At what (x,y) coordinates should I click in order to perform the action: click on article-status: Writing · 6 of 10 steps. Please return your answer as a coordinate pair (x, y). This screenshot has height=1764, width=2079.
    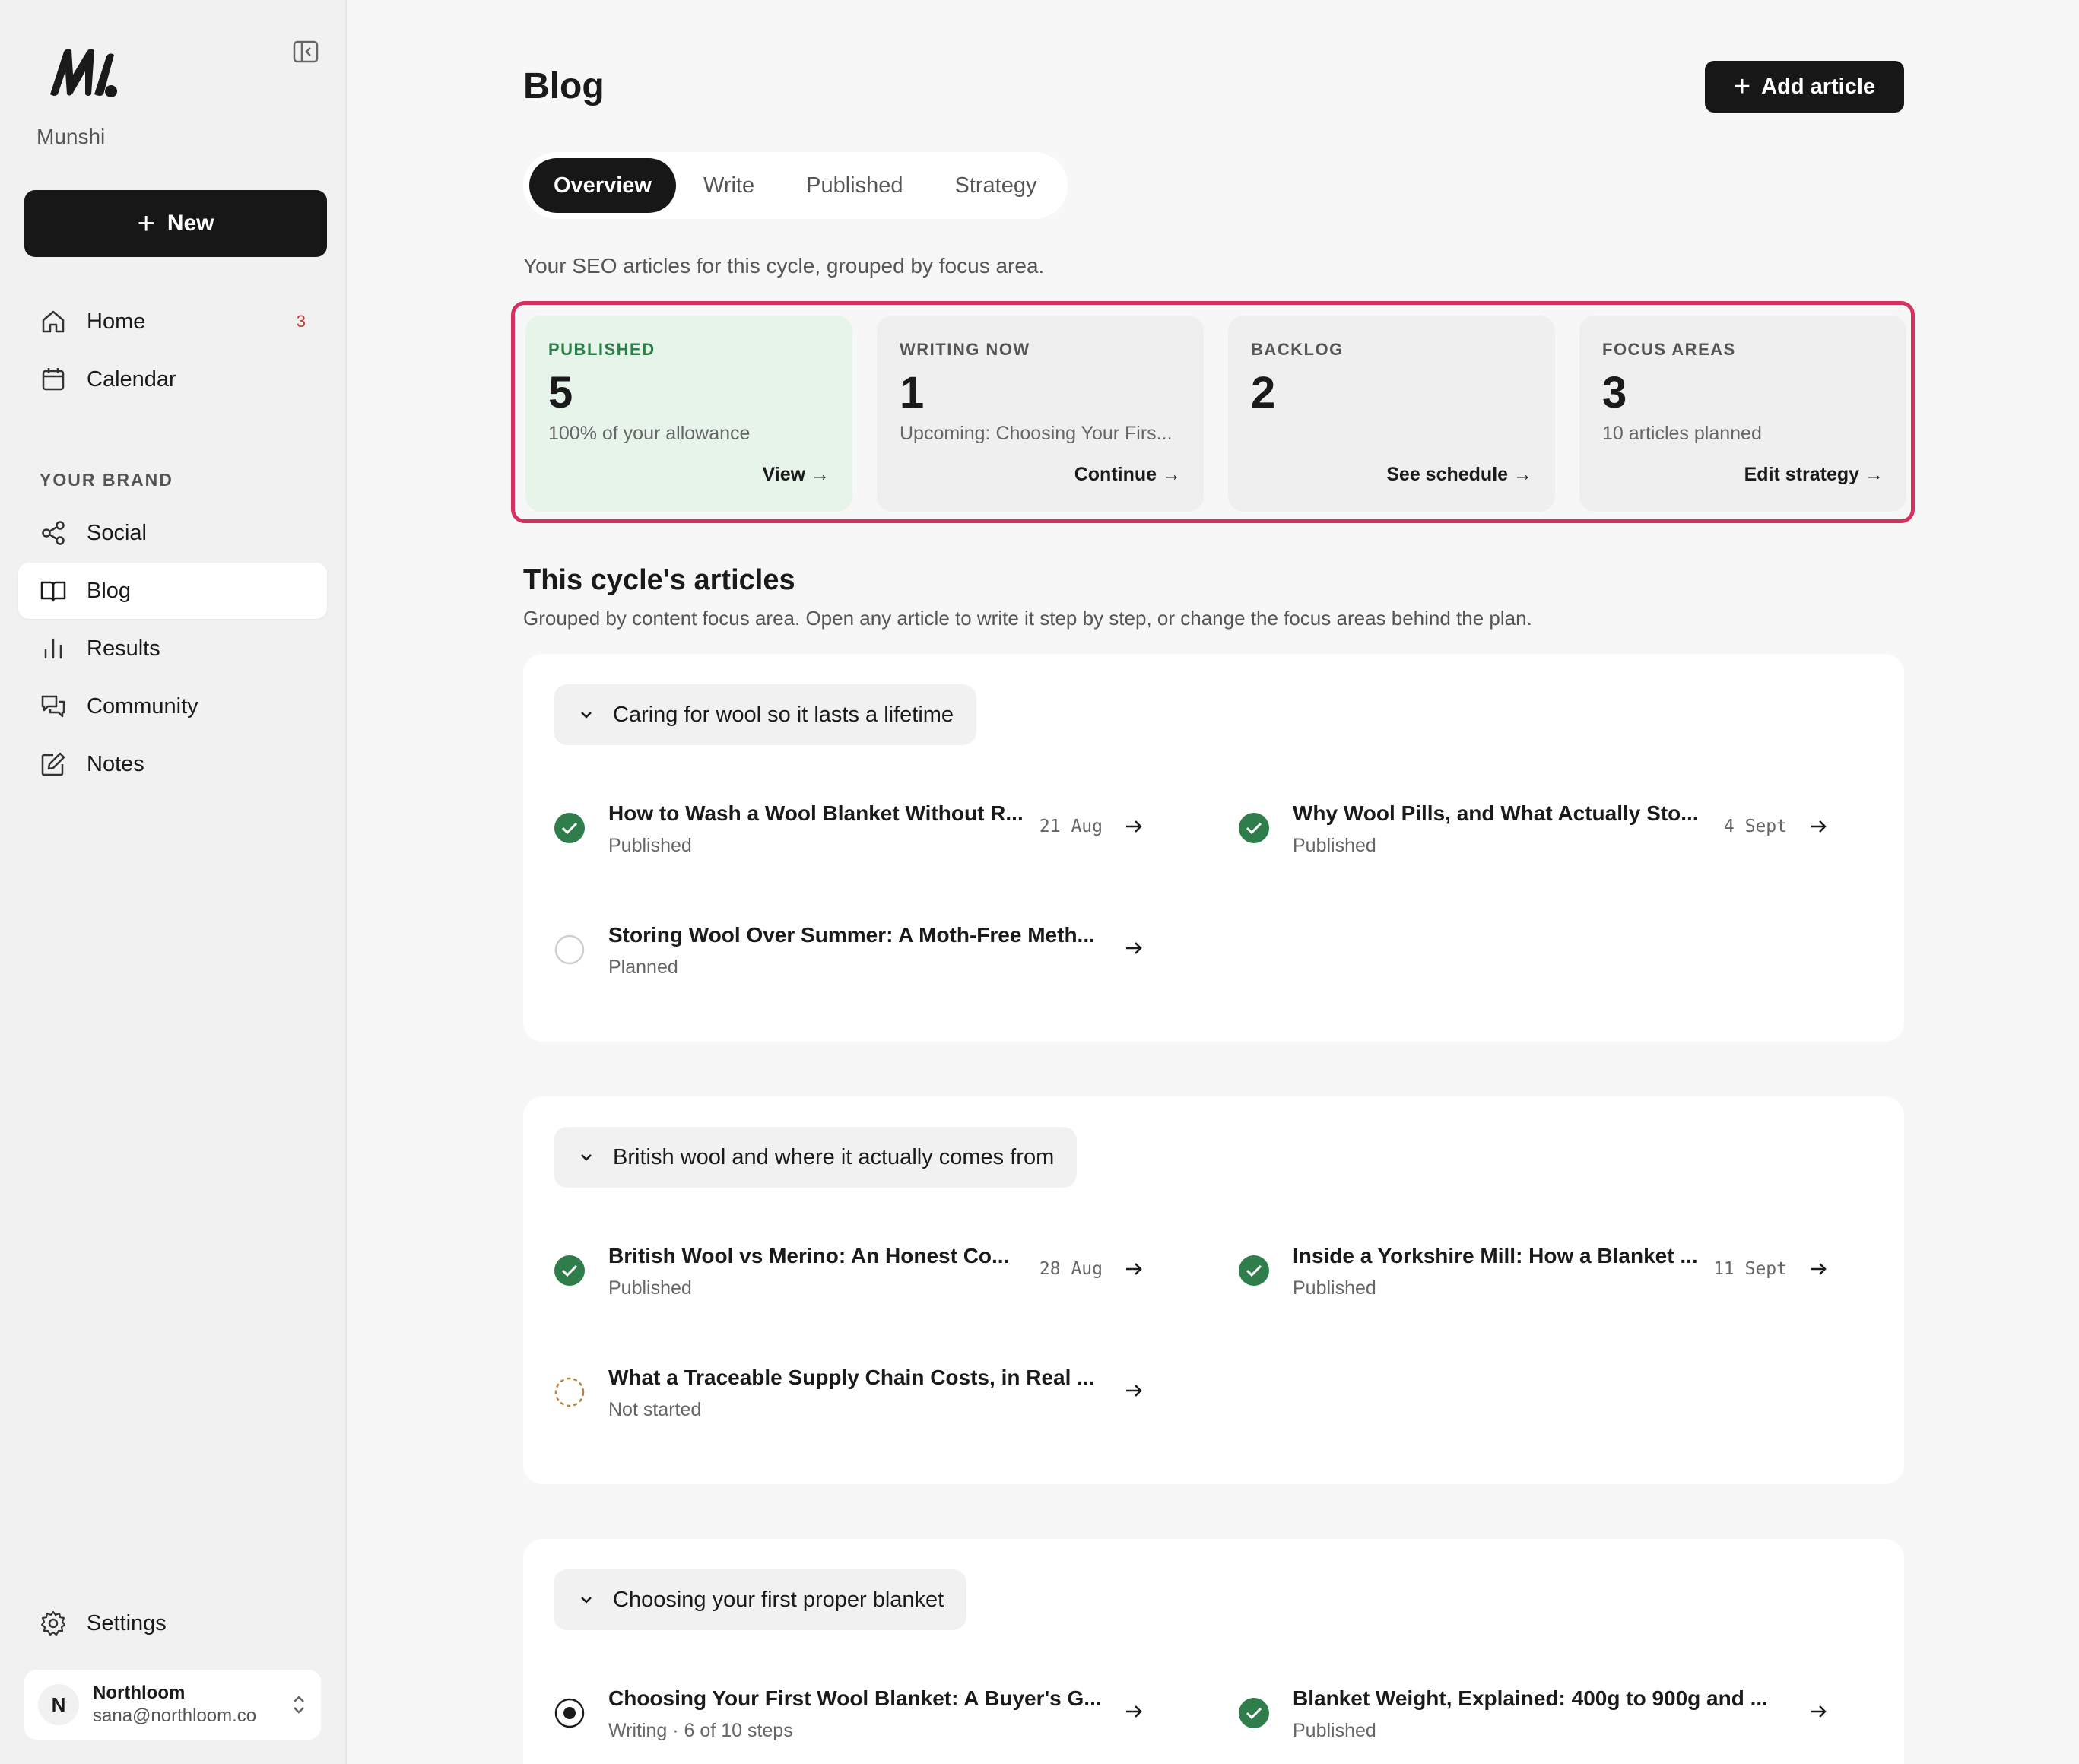
    Looking at the image, I should click on (700, 1730).